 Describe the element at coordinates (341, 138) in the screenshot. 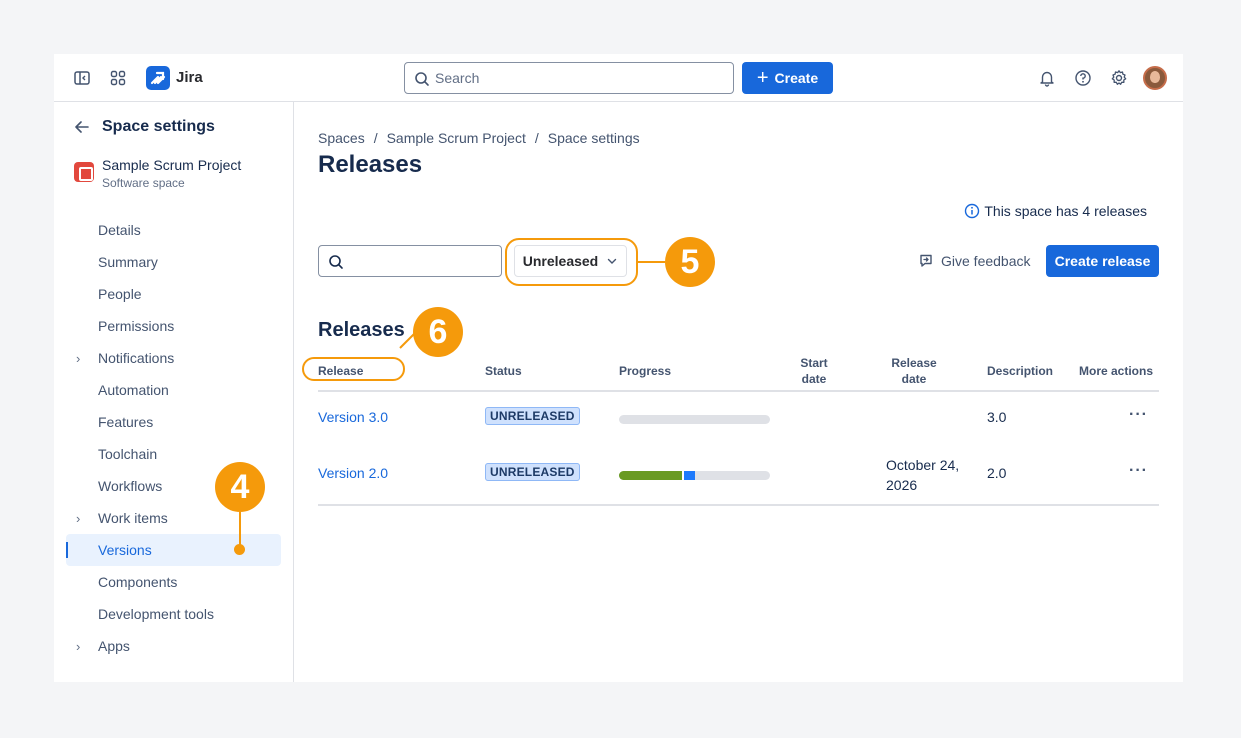

I see `breadcrumb-spaces: Spaces` at that location.